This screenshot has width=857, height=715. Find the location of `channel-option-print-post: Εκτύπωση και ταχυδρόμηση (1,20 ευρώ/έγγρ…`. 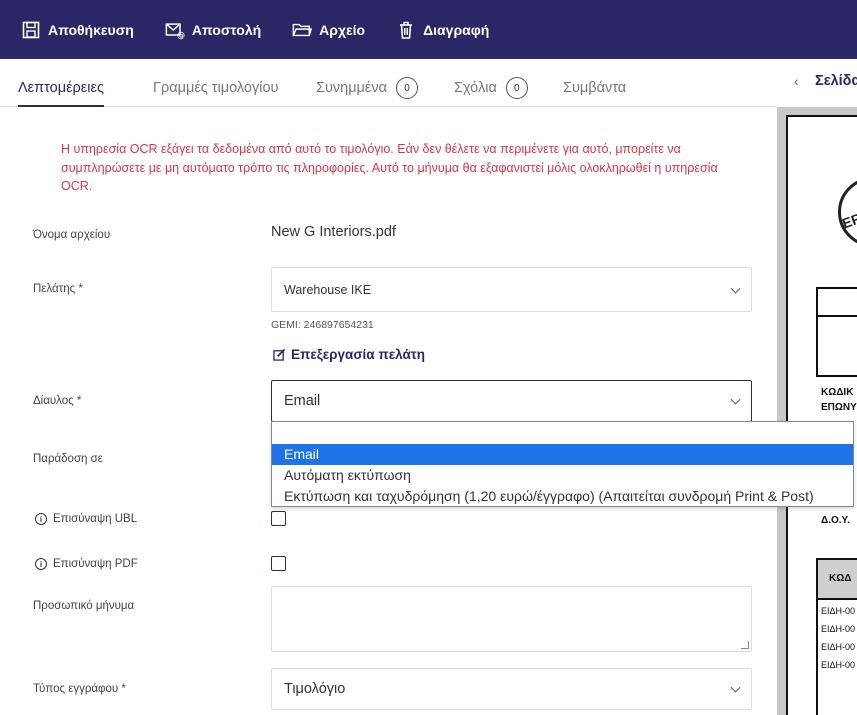

channel-option-print-post: Εκτύπωση και ταχυδρόμηση (1,20 ευρώ/έγγρ… is located at coordinates (562, 496).